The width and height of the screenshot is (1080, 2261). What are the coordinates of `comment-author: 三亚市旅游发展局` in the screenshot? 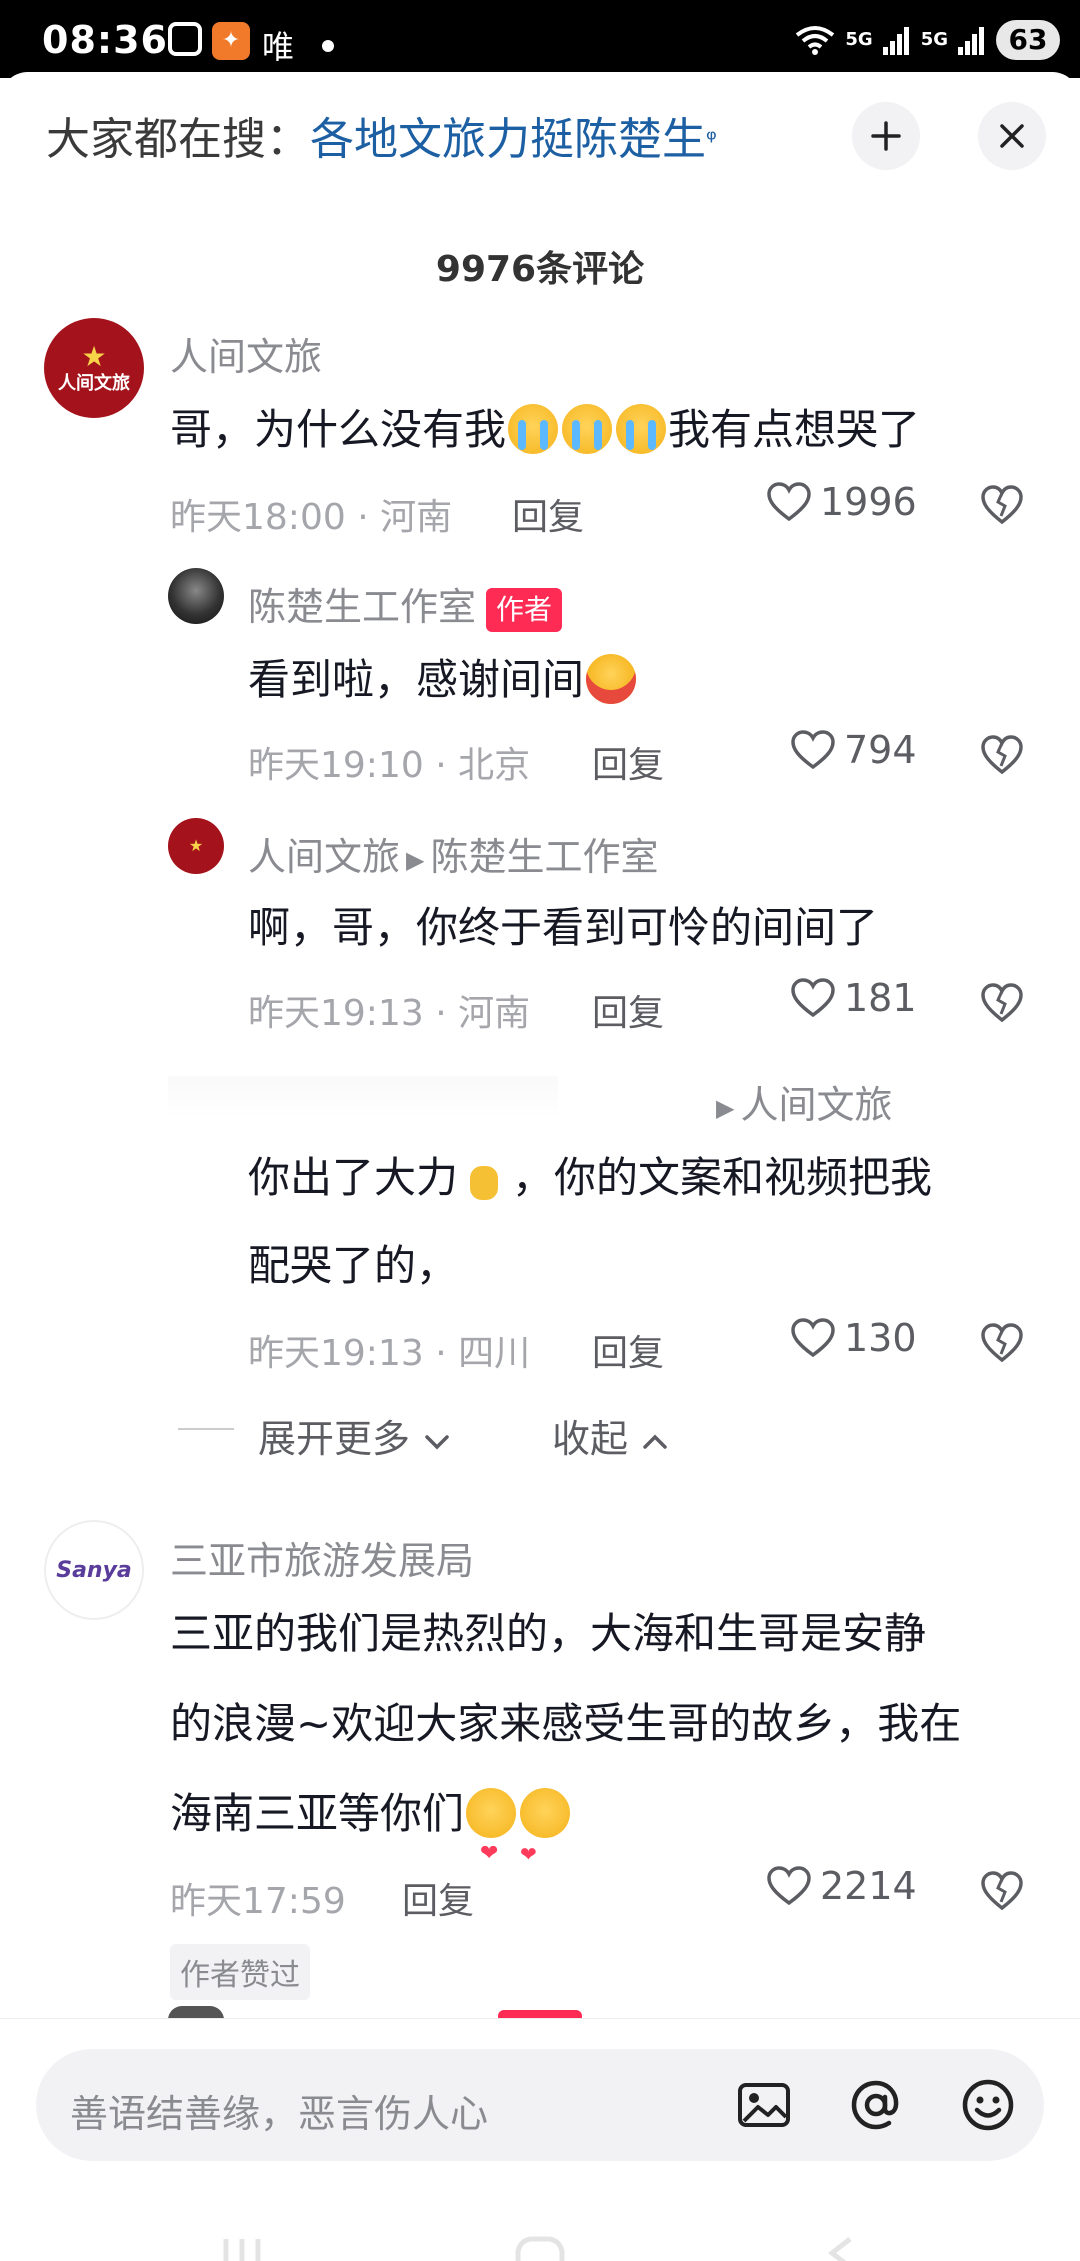 It's located at (322, 1557).